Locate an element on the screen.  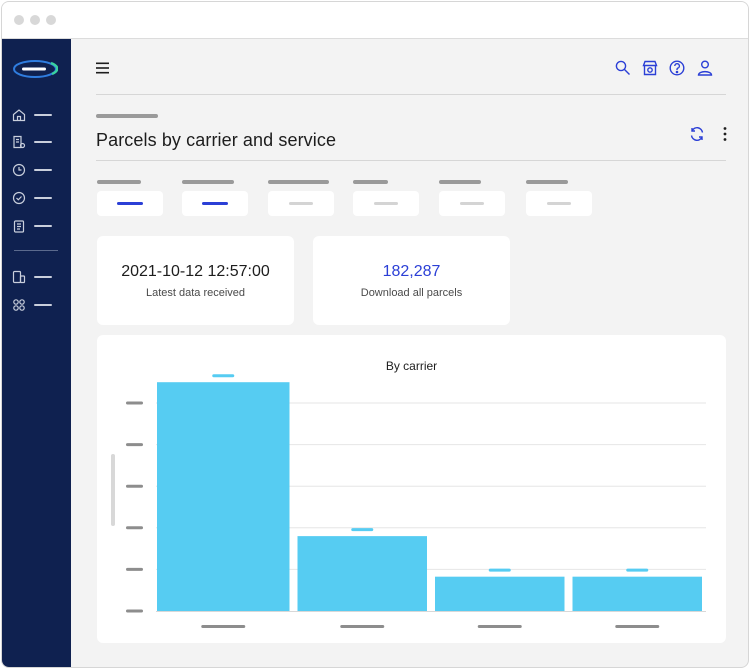
title-divider is located at coordinates (411, 160).